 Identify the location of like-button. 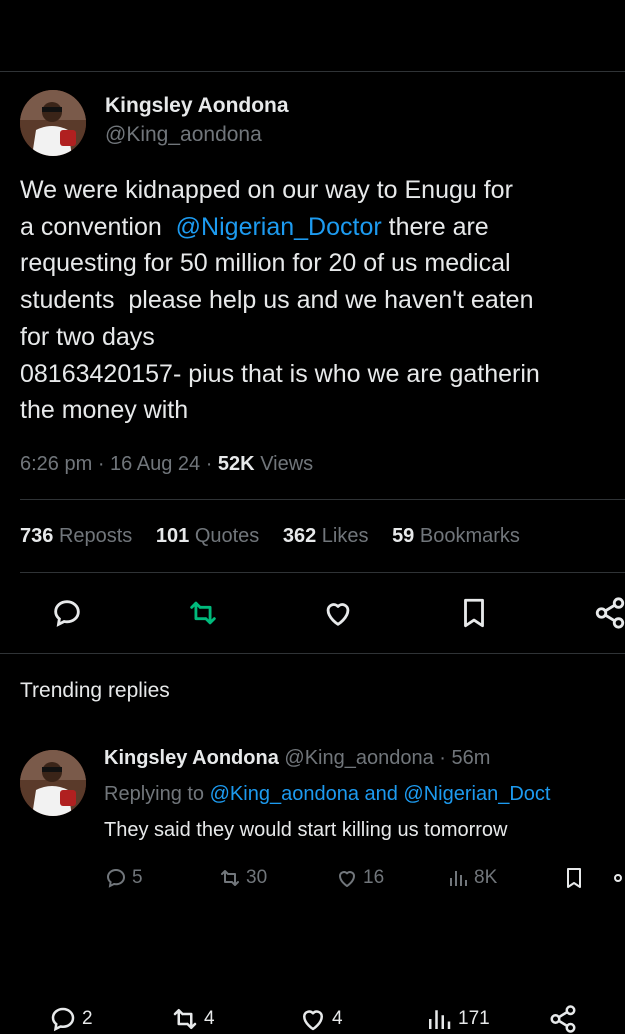
(338, 613).